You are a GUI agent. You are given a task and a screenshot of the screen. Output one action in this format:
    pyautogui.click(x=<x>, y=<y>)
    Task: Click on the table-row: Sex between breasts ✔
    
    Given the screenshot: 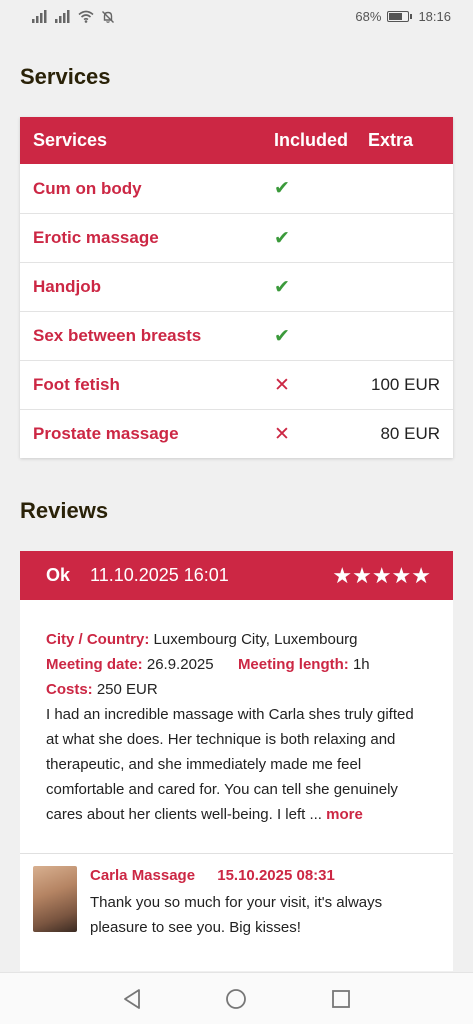 What is the action you would take?
    pyautogui.click(x=236, y=335)
    